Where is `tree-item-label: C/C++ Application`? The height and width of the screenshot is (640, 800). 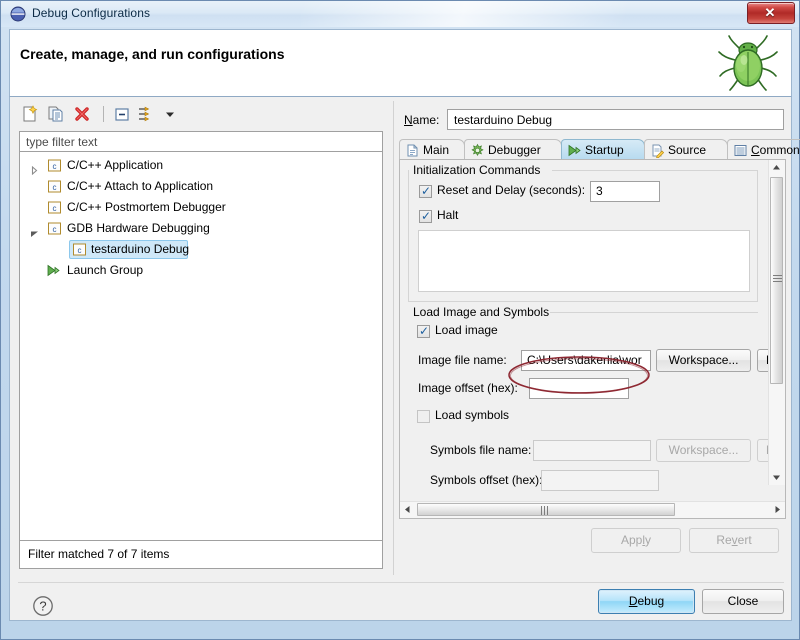 tree-item-label: C/C++ Application is located at coordinates (115, 165).